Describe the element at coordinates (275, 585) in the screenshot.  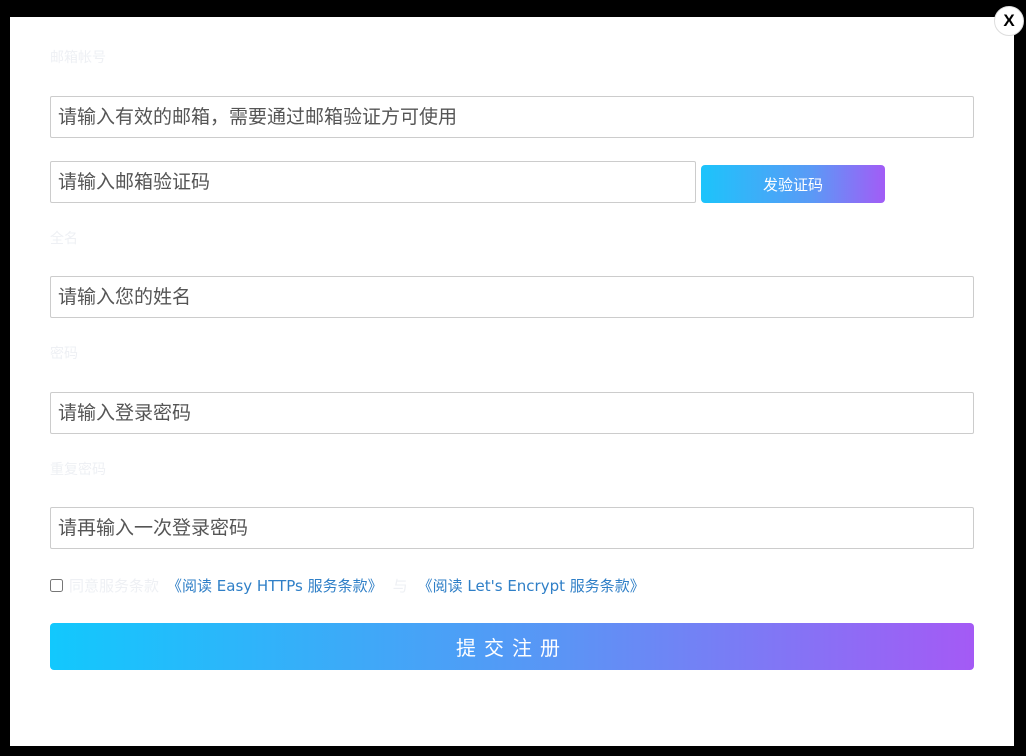
I see `easy-https-terms-link: 《阅读 Easy HTTPs 服务条款》` at that location.